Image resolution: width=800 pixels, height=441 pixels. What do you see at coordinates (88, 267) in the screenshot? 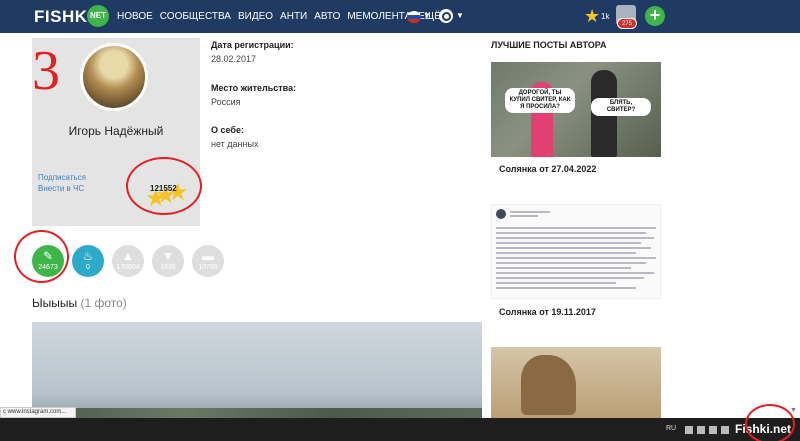
I see `stat-value: 0` at bounding box center [88, 267].